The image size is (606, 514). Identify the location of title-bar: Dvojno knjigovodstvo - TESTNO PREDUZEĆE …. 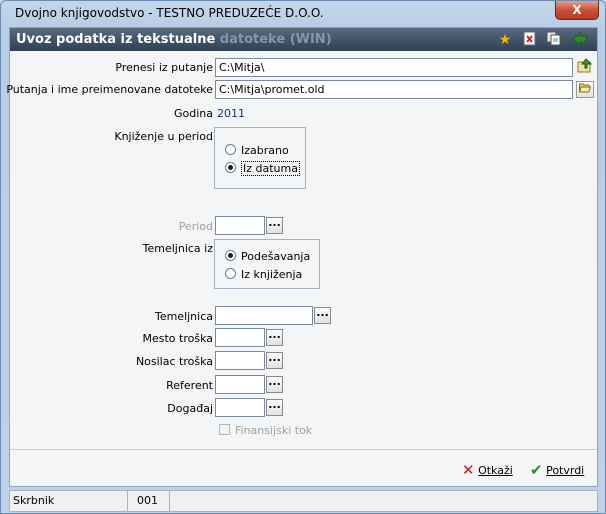
(303, 13).